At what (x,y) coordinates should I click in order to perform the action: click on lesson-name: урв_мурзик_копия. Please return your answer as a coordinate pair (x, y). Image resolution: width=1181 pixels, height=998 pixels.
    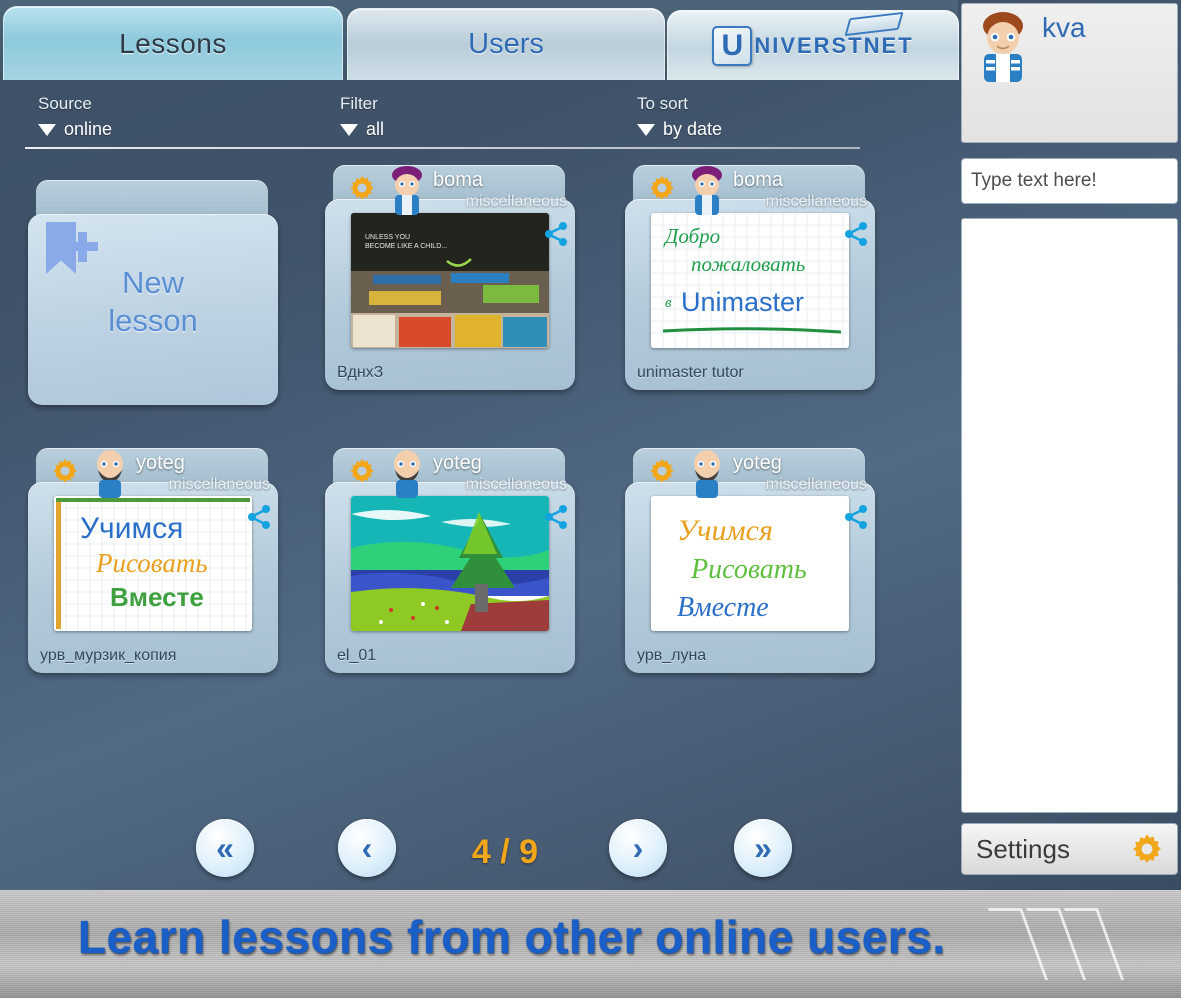
    Looking at the image, I should click on (108, 655).